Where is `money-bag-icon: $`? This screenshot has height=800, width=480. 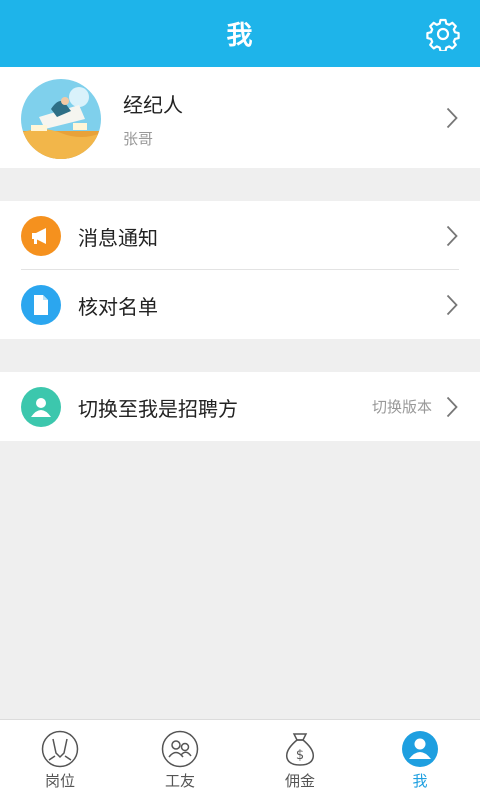
money-bag-icon: $ is located at coordinates (300, 749).